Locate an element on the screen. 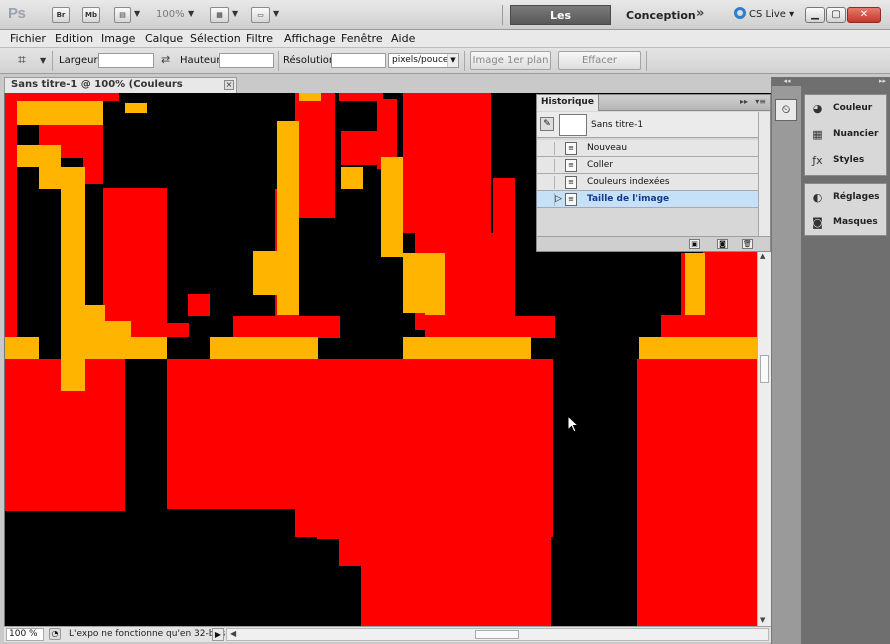 The width and height of the screenshot is (890, 644). cs-live-button: CS Live ▾ is located at coordinates (764, 13).